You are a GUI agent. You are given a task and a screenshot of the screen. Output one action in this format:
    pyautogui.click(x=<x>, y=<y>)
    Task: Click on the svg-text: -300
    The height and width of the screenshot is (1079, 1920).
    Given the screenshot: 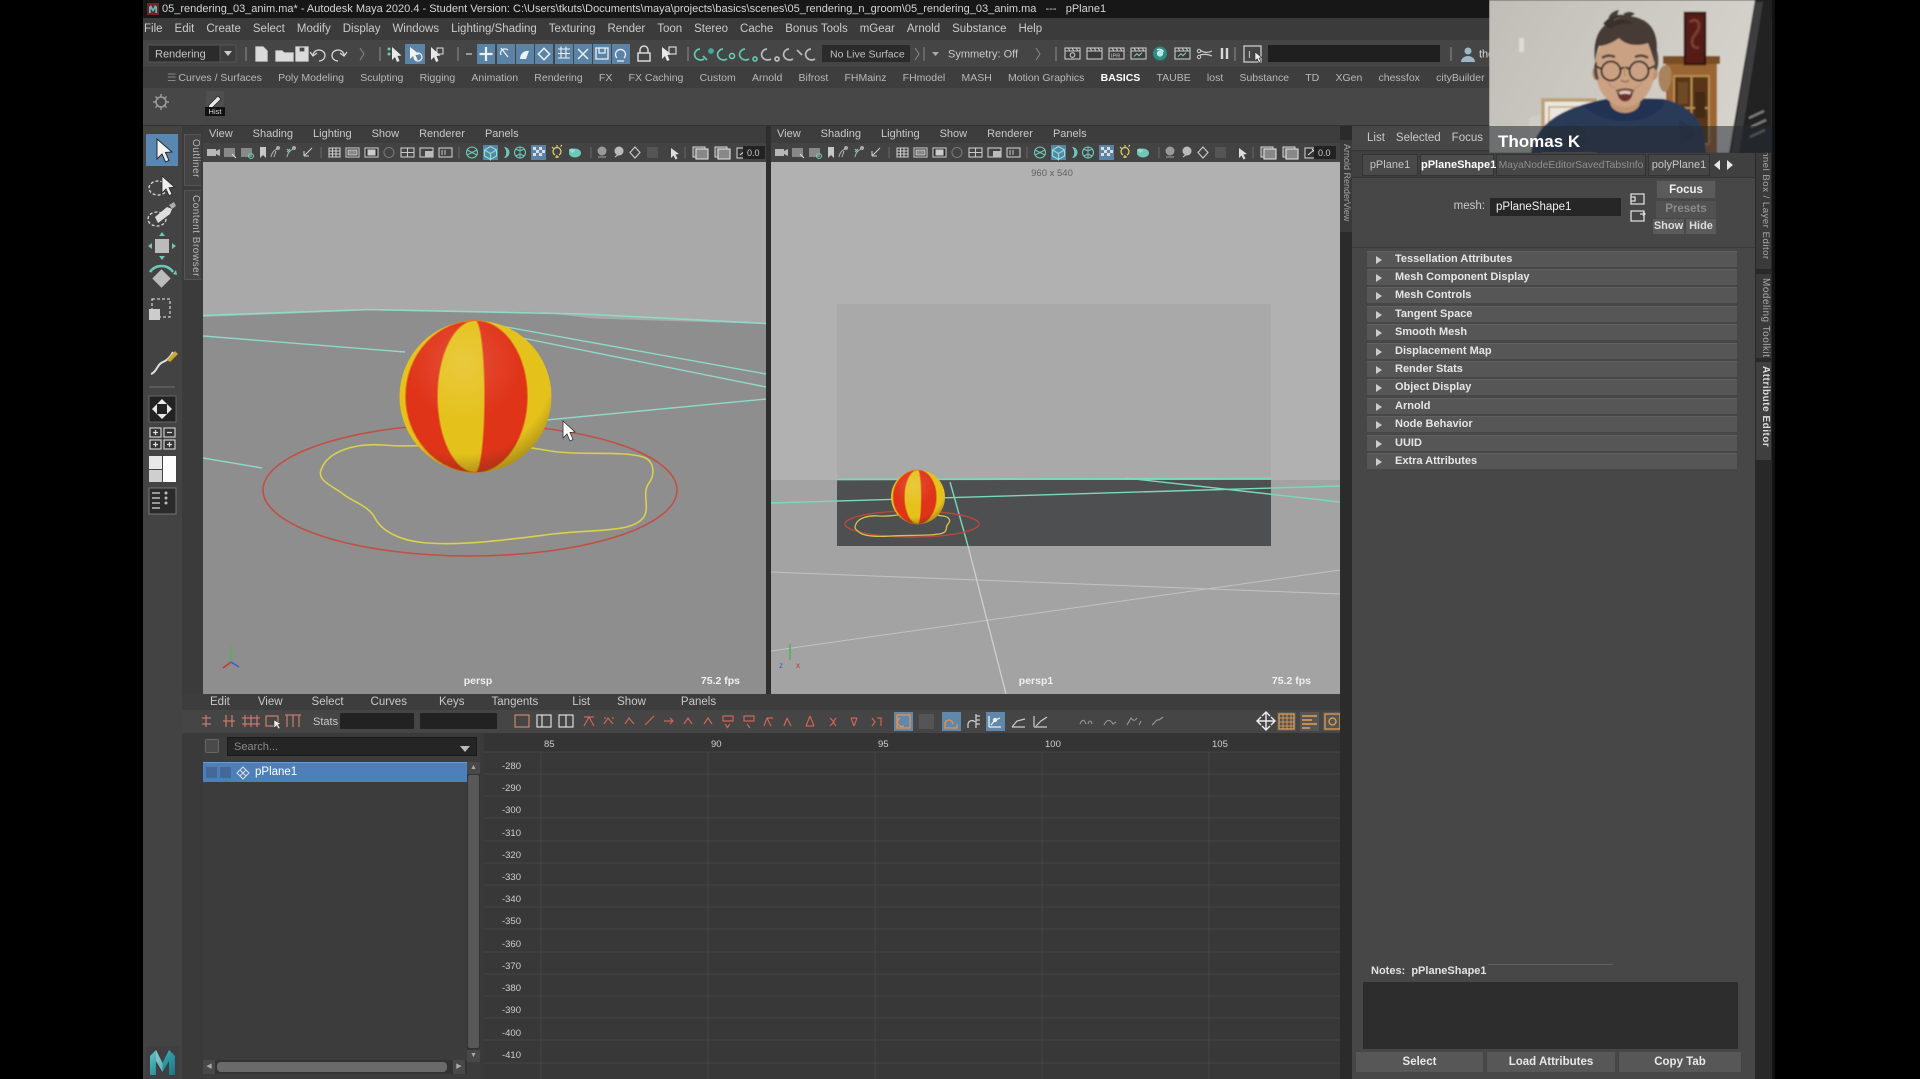 What is the action you would take?
    pyautogui.click(x=511, y=810)
    